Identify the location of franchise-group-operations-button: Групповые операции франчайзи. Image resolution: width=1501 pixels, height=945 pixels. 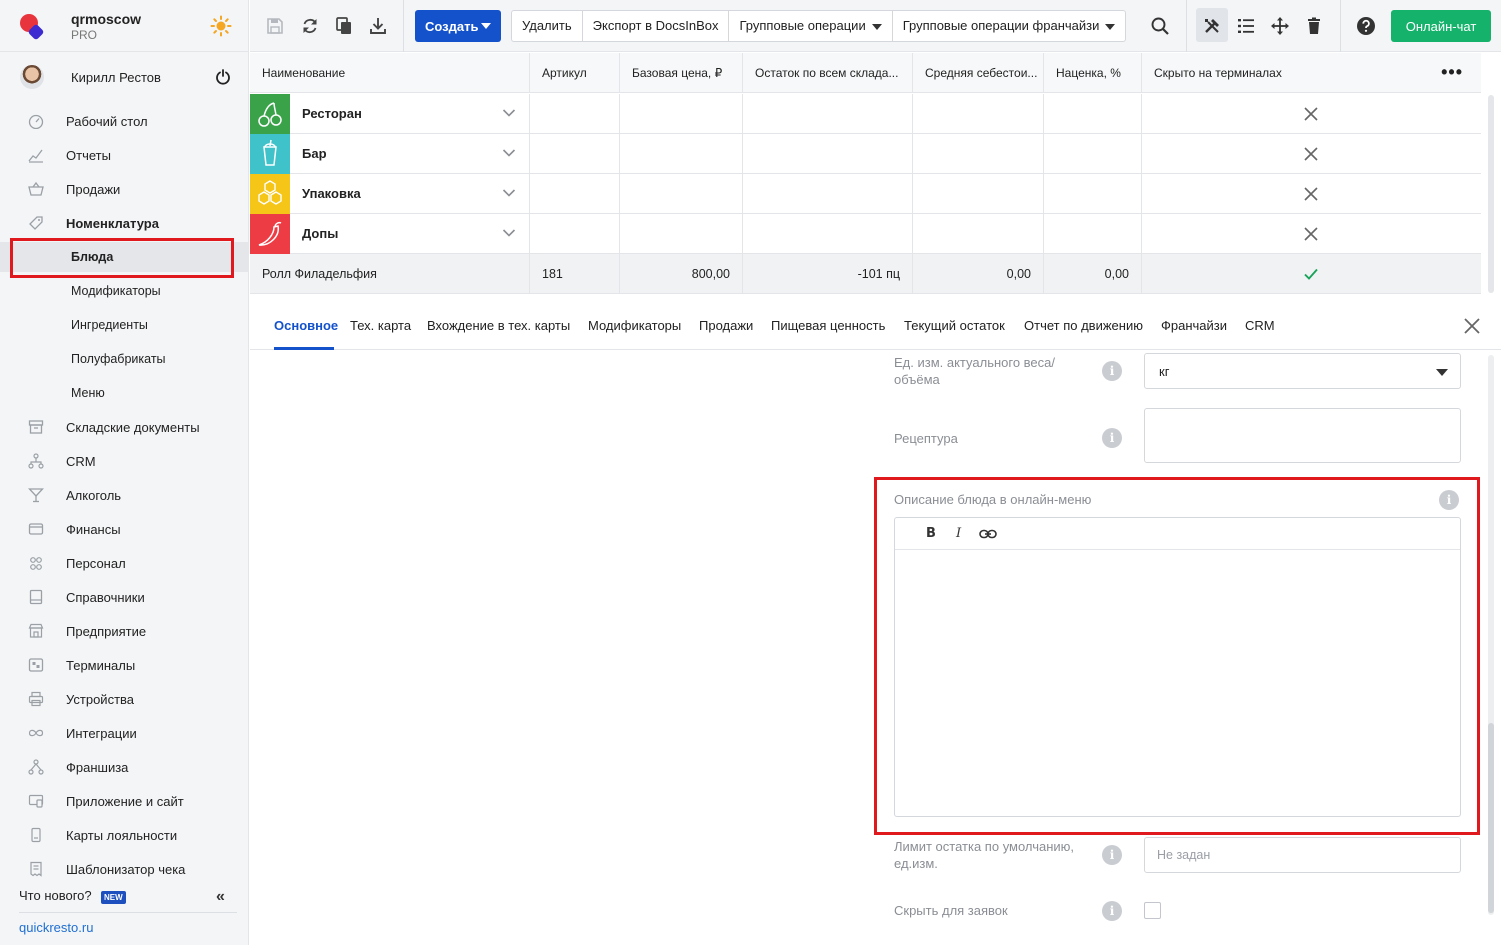
(1009, 26).